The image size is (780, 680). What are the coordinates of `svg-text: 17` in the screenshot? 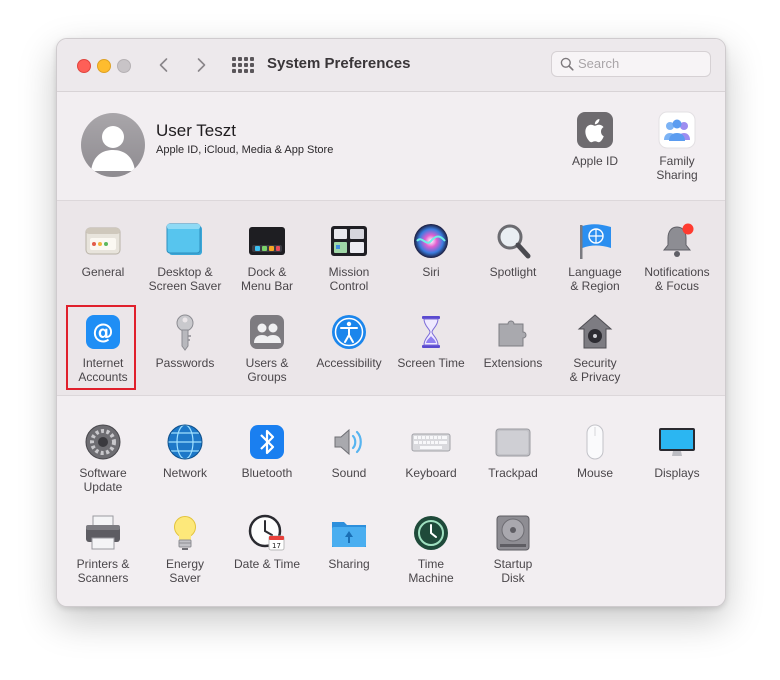 It's located at (276, 546).